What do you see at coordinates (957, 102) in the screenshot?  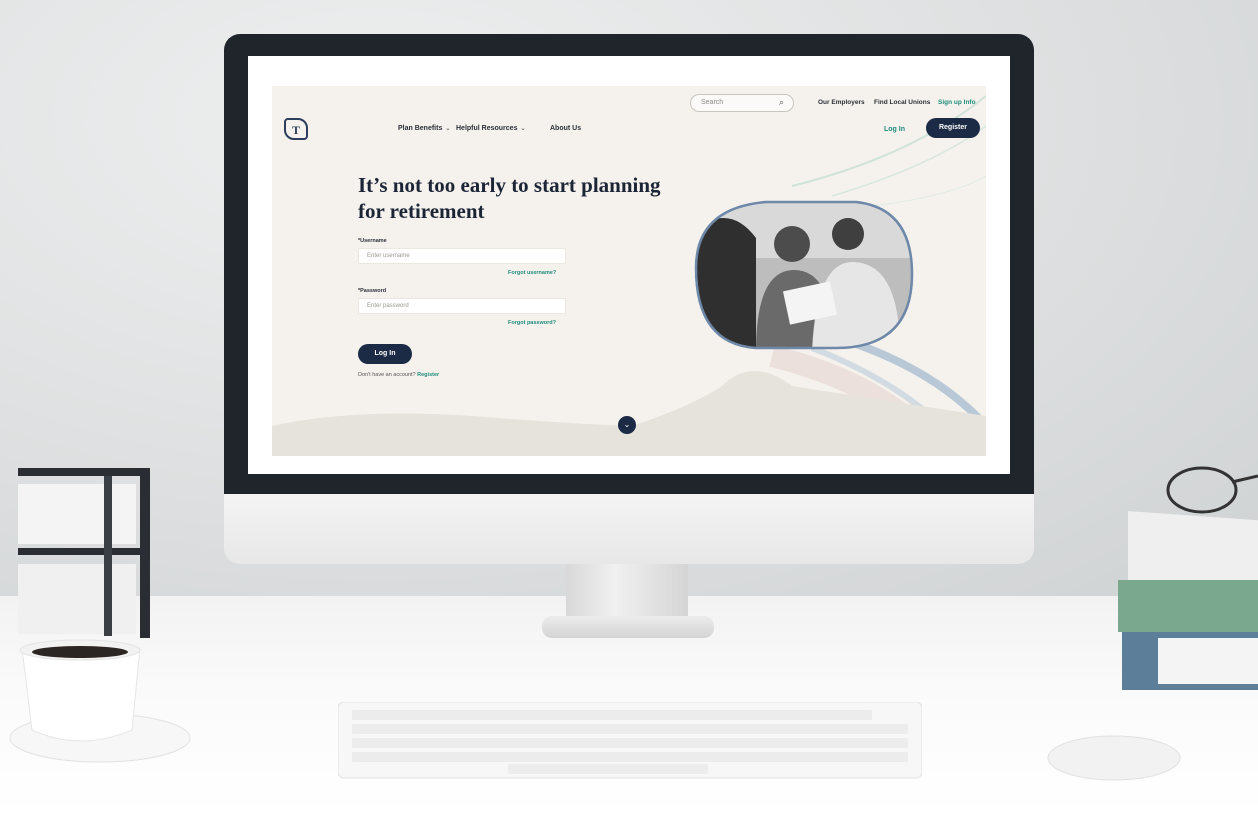 I see `util-link-signup: Sign up Info` at bounding box center [957, 102].